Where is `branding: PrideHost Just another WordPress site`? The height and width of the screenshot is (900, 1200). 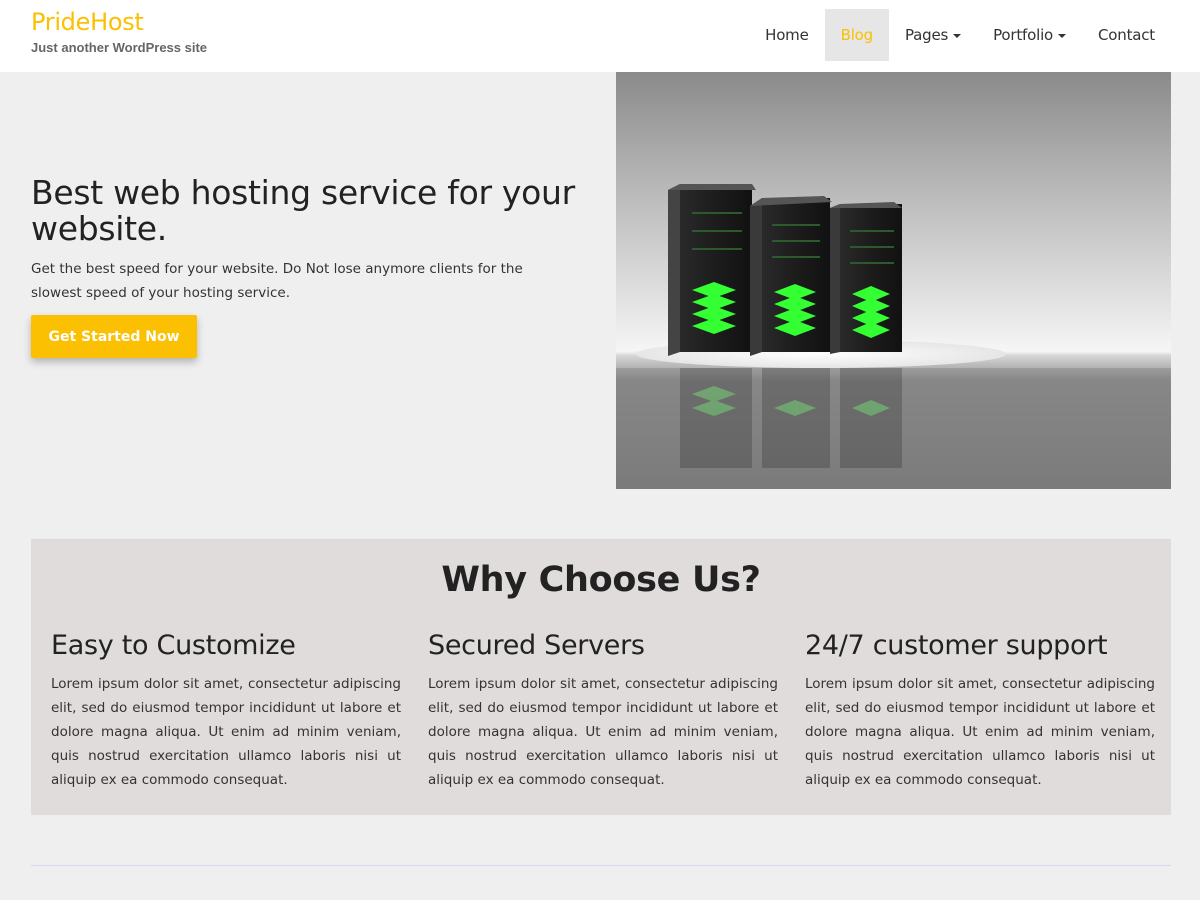
branding: PrideHost Just another WordPress site is located at coordinates (119, 30).